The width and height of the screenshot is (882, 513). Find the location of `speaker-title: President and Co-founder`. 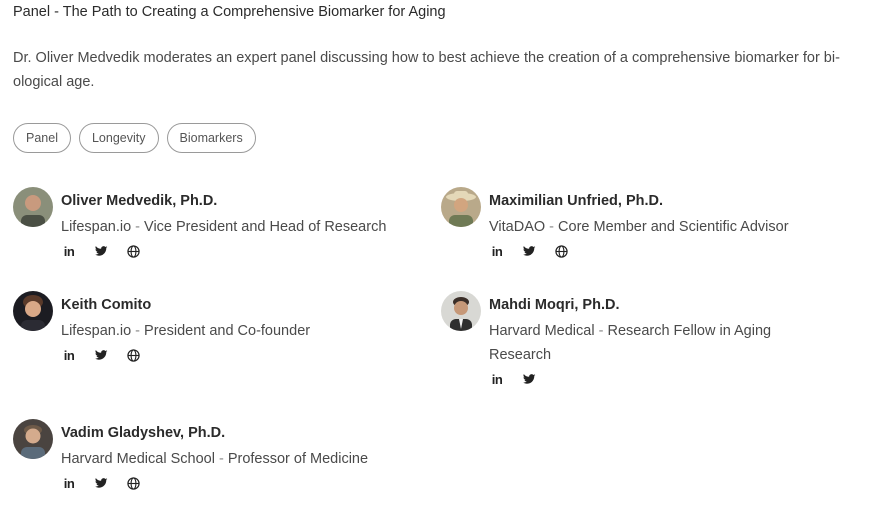

speaker-title: President and Co-founder is located at coordinates (227, 331).